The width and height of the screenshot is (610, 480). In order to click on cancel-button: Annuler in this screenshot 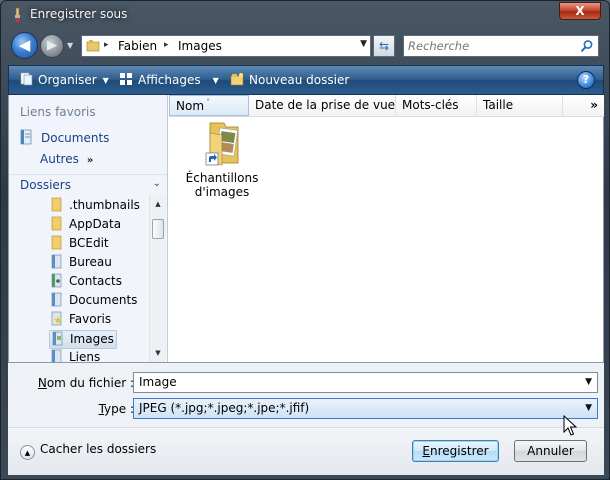, I will do `click(550, 451)`.